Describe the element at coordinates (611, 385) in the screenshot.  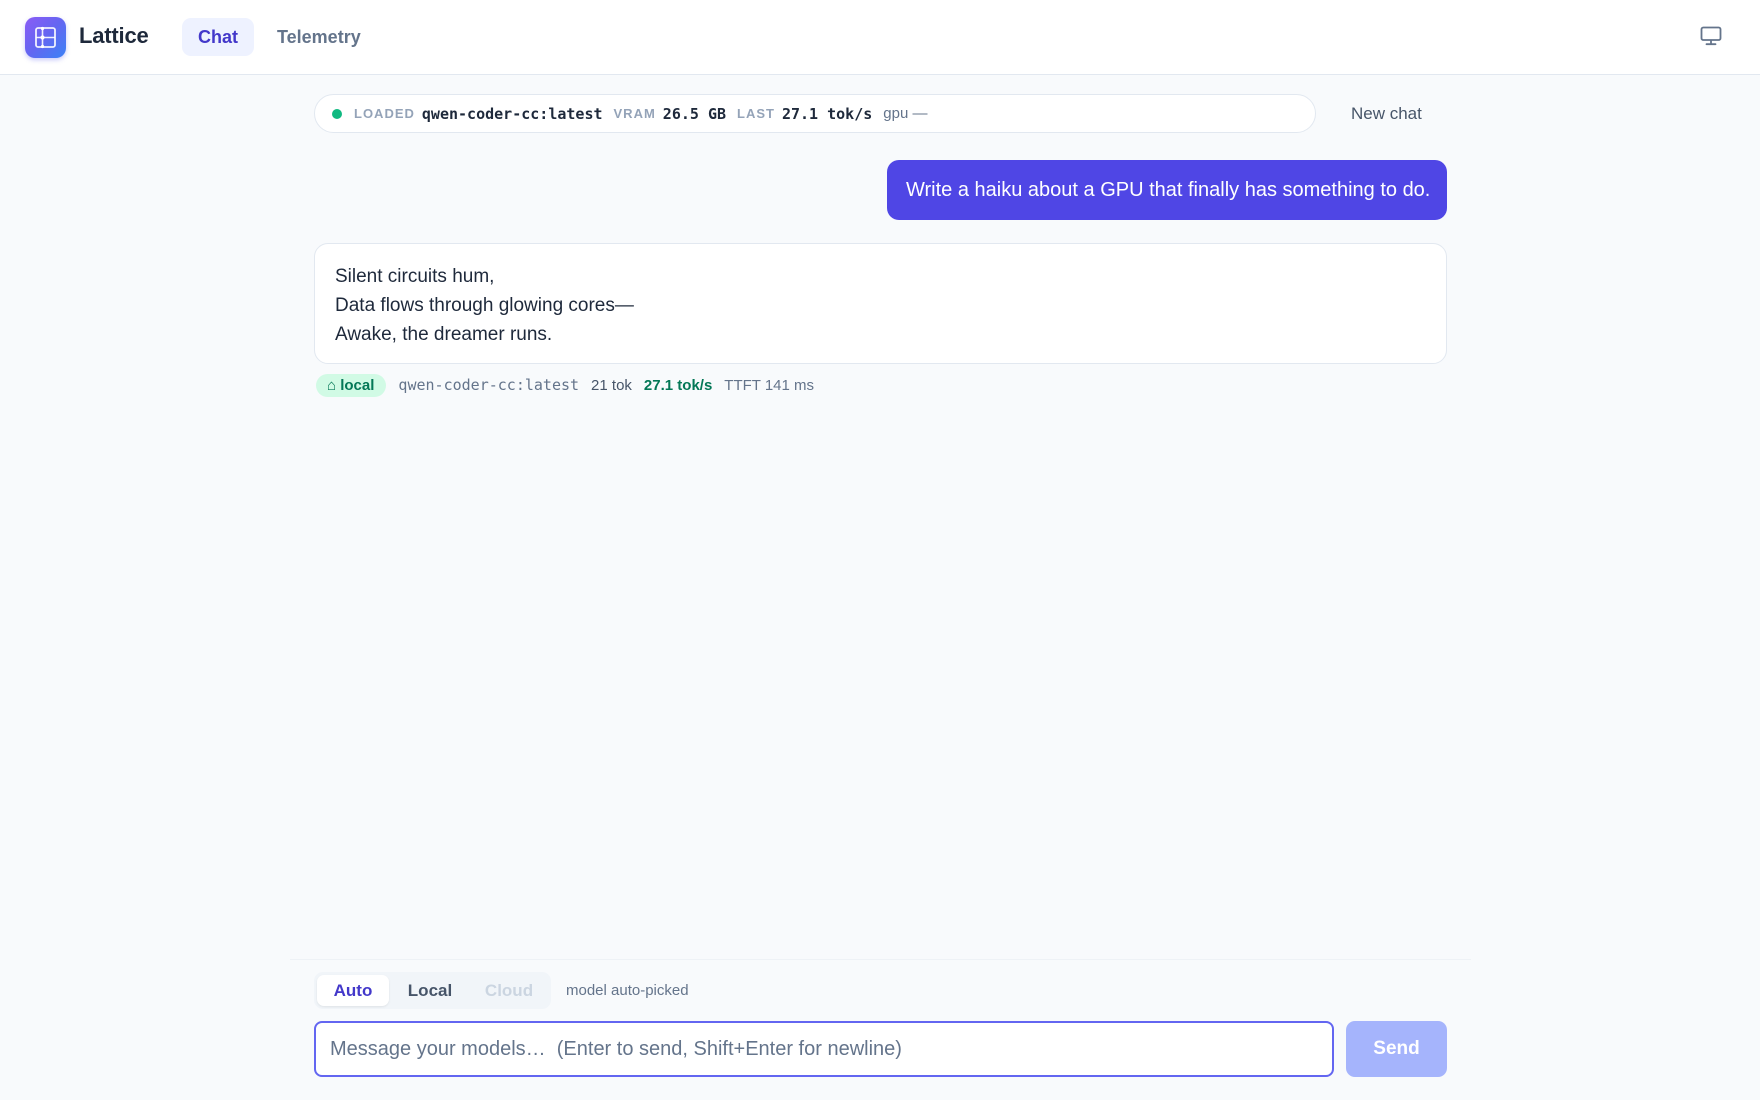
I see `token-count: 21 tok` at that location.